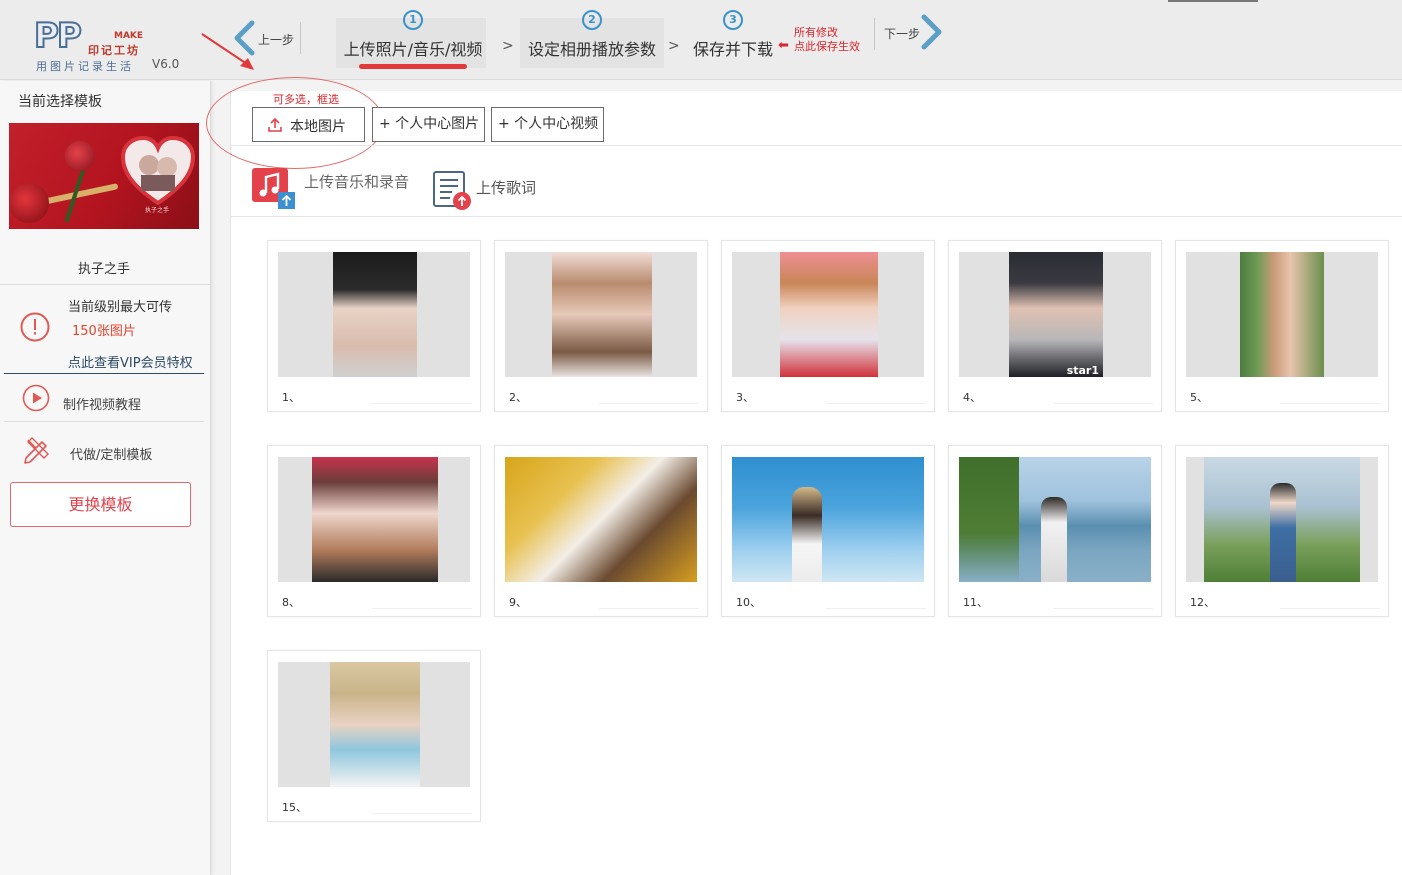 The width and height of the screenshot is (1402, 875). What do you see at coordinates (413, 20) in the screenshot?
I see `step-1-number: 1` at bounding box center [413, 20].